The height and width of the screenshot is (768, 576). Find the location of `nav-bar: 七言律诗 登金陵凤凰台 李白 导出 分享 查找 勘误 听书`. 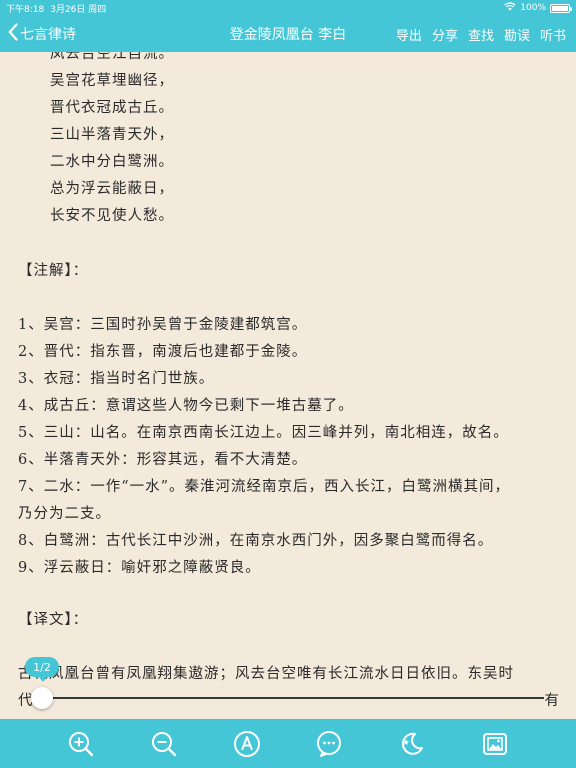

nav-bar: 七言律诗 登金陵凤凰台 李白 导出 分享 查找 勘误 听书 is located at coordinates (288, 34).